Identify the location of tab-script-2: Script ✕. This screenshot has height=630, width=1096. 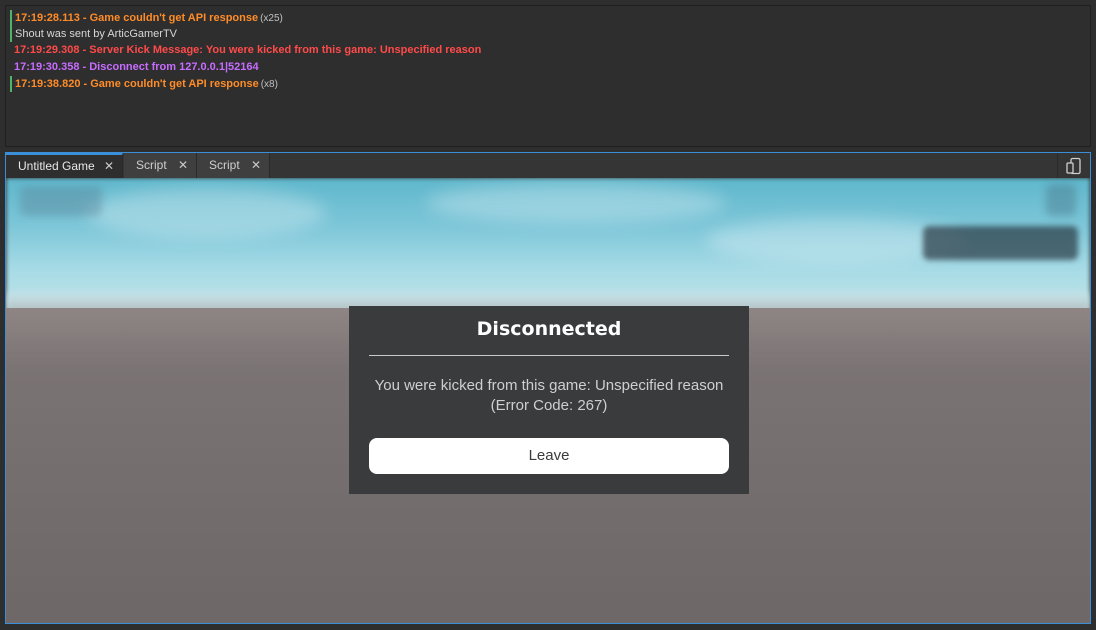
(233, 165).